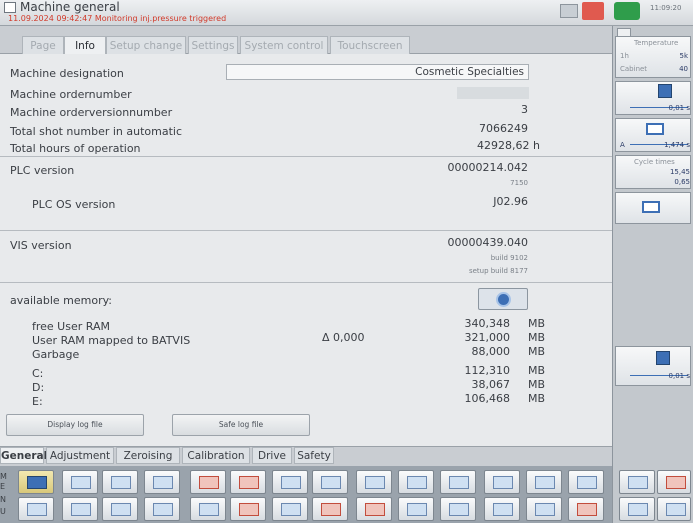 The height and width of the screenshot is (523, 693). Describe the element at coordinates (674, 509) in the screenshot. I see `exit-icon` at that location.